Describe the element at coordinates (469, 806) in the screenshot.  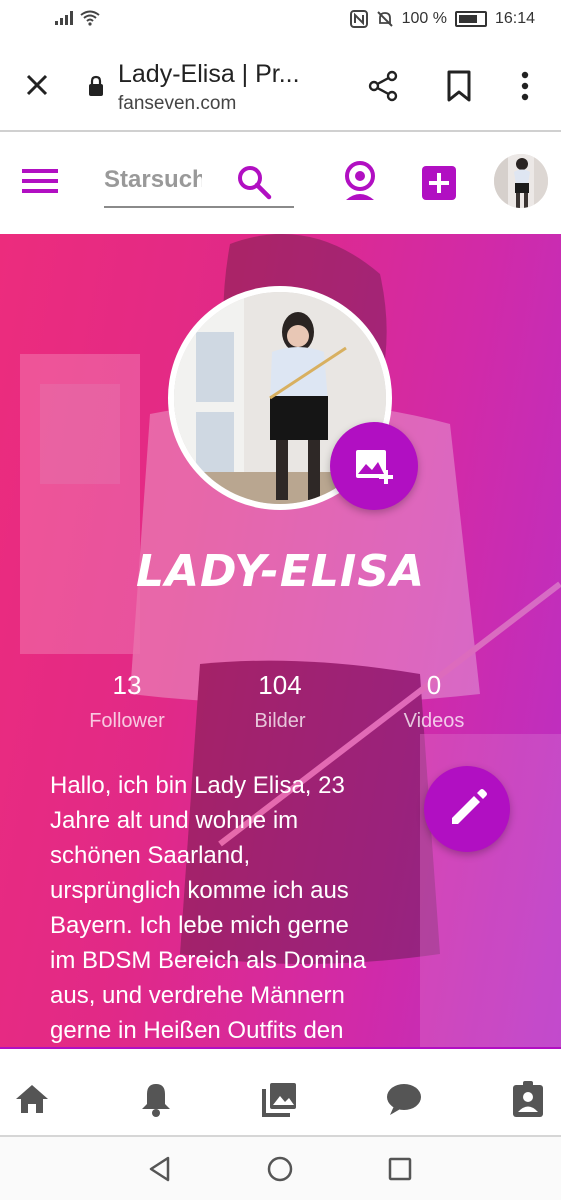
I see `pencil-icon` at that location.